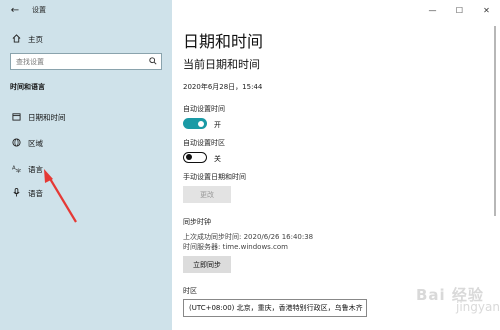 The image size is (500, 330). What do you see at coordinates (207, 264) in the screenshot?
I see `sync-now-button: 立即同步` at bounding box center [207, 264].